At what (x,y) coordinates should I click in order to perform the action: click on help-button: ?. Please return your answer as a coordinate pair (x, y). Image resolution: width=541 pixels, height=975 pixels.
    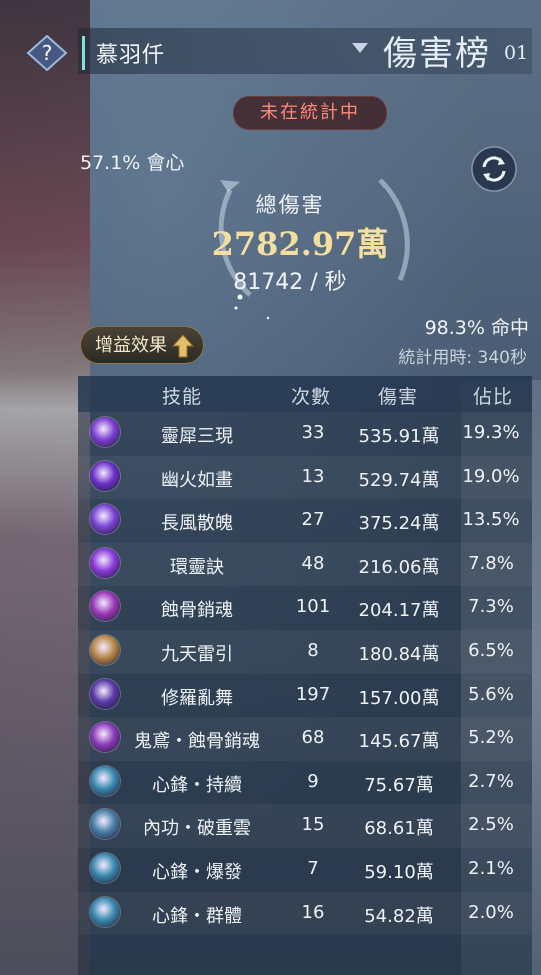
    Looking at the image, I should click on (47, 53).